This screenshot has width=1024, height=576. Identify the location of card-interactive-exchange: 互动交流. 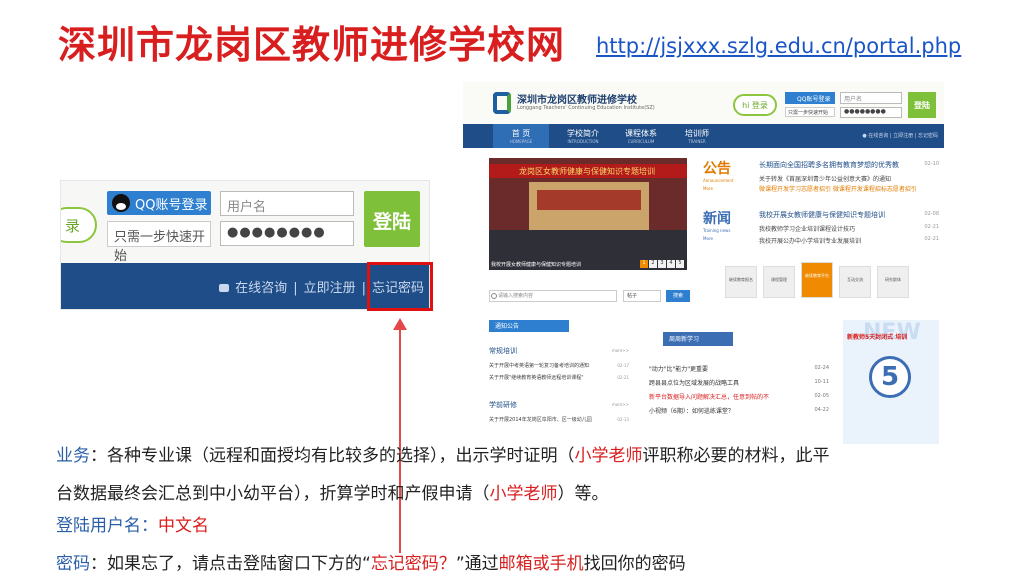
(855, 282).